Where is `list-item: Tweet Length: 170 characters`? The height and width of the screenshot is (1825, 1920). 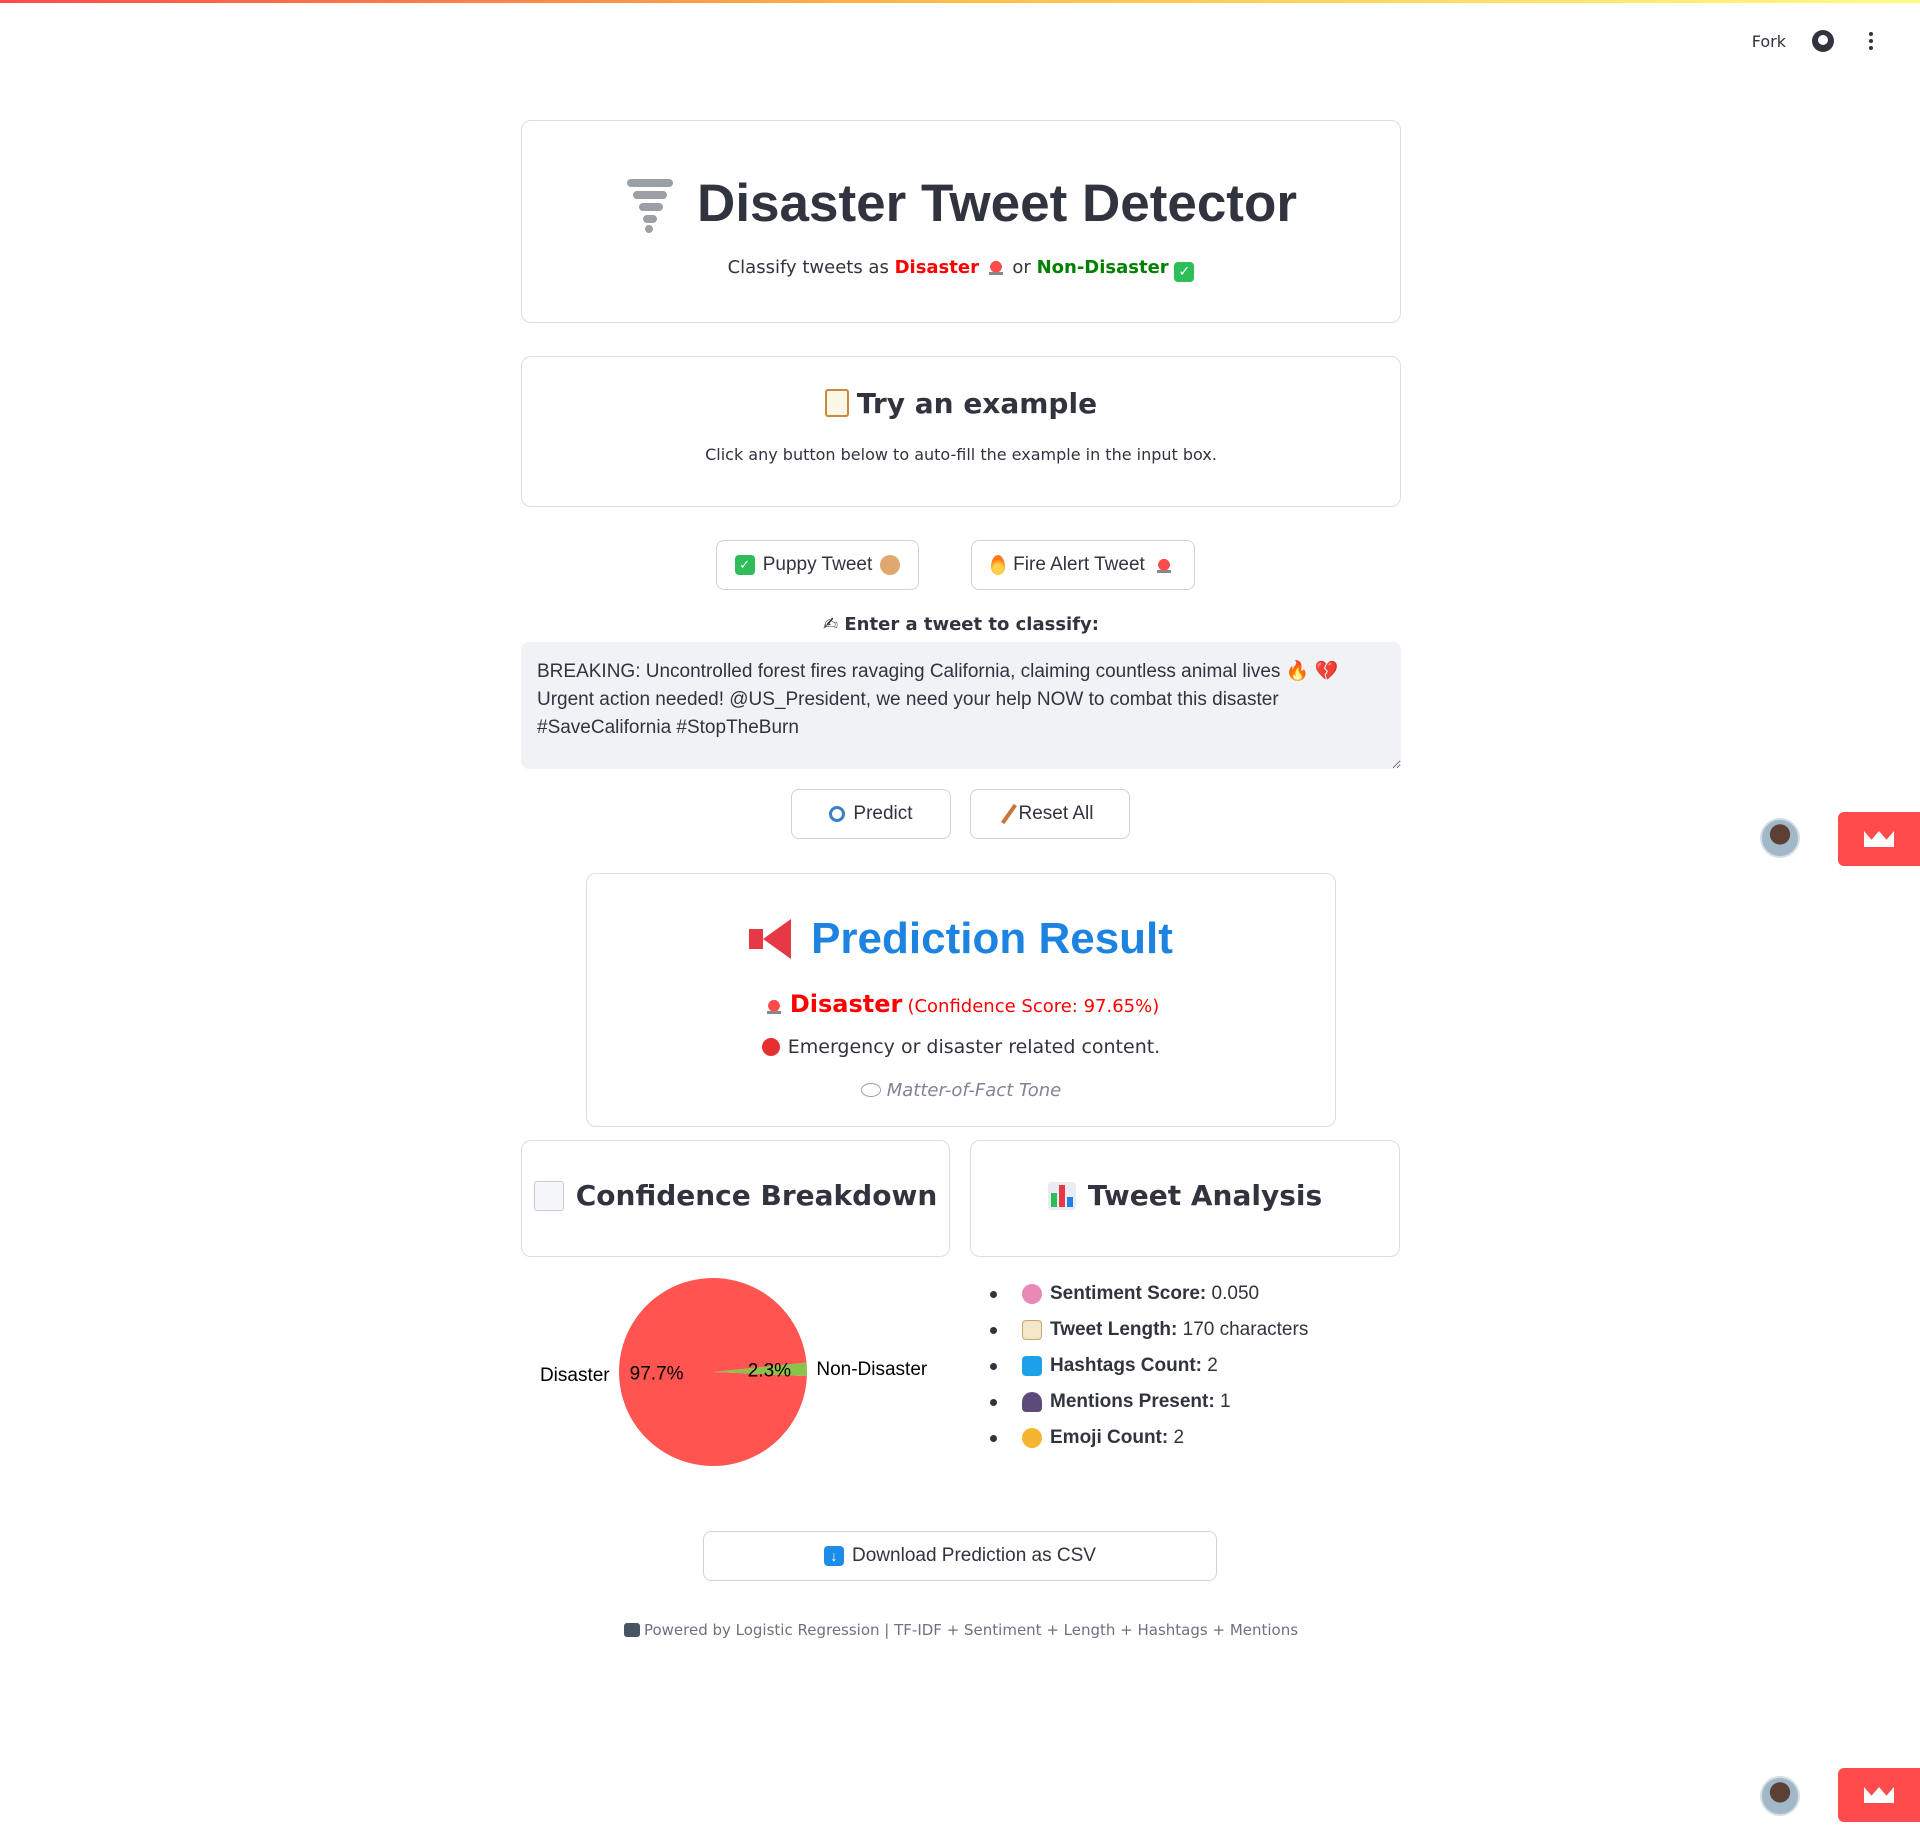 list-item: Tweet Length: 170 characters is located at coordinates (1180, 1330).